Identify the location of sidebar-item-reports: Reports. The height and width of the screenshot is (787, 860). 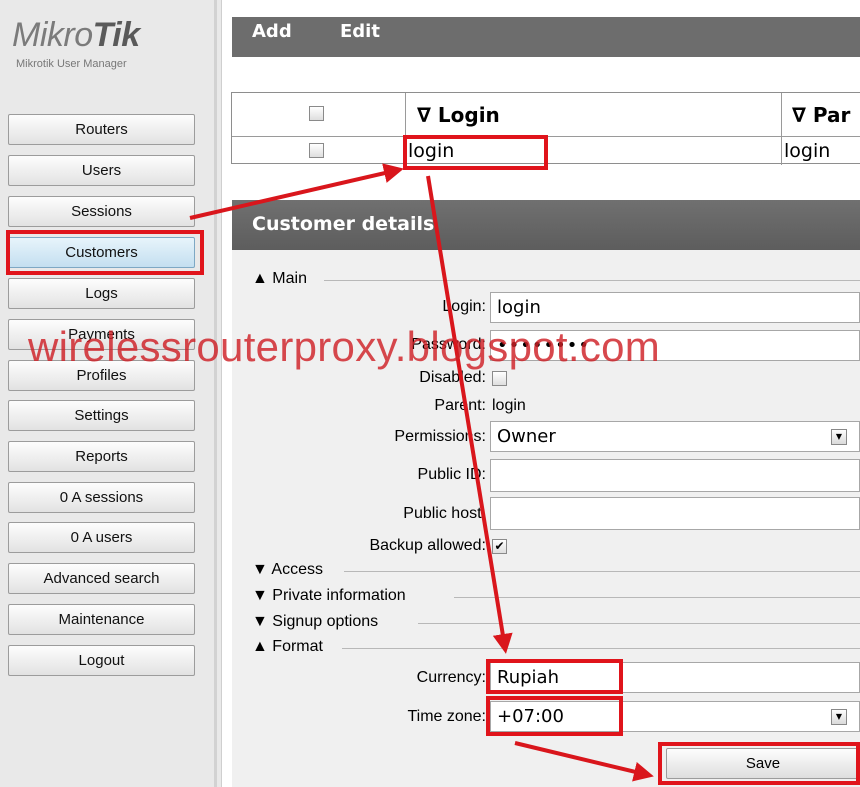
(101, 456).